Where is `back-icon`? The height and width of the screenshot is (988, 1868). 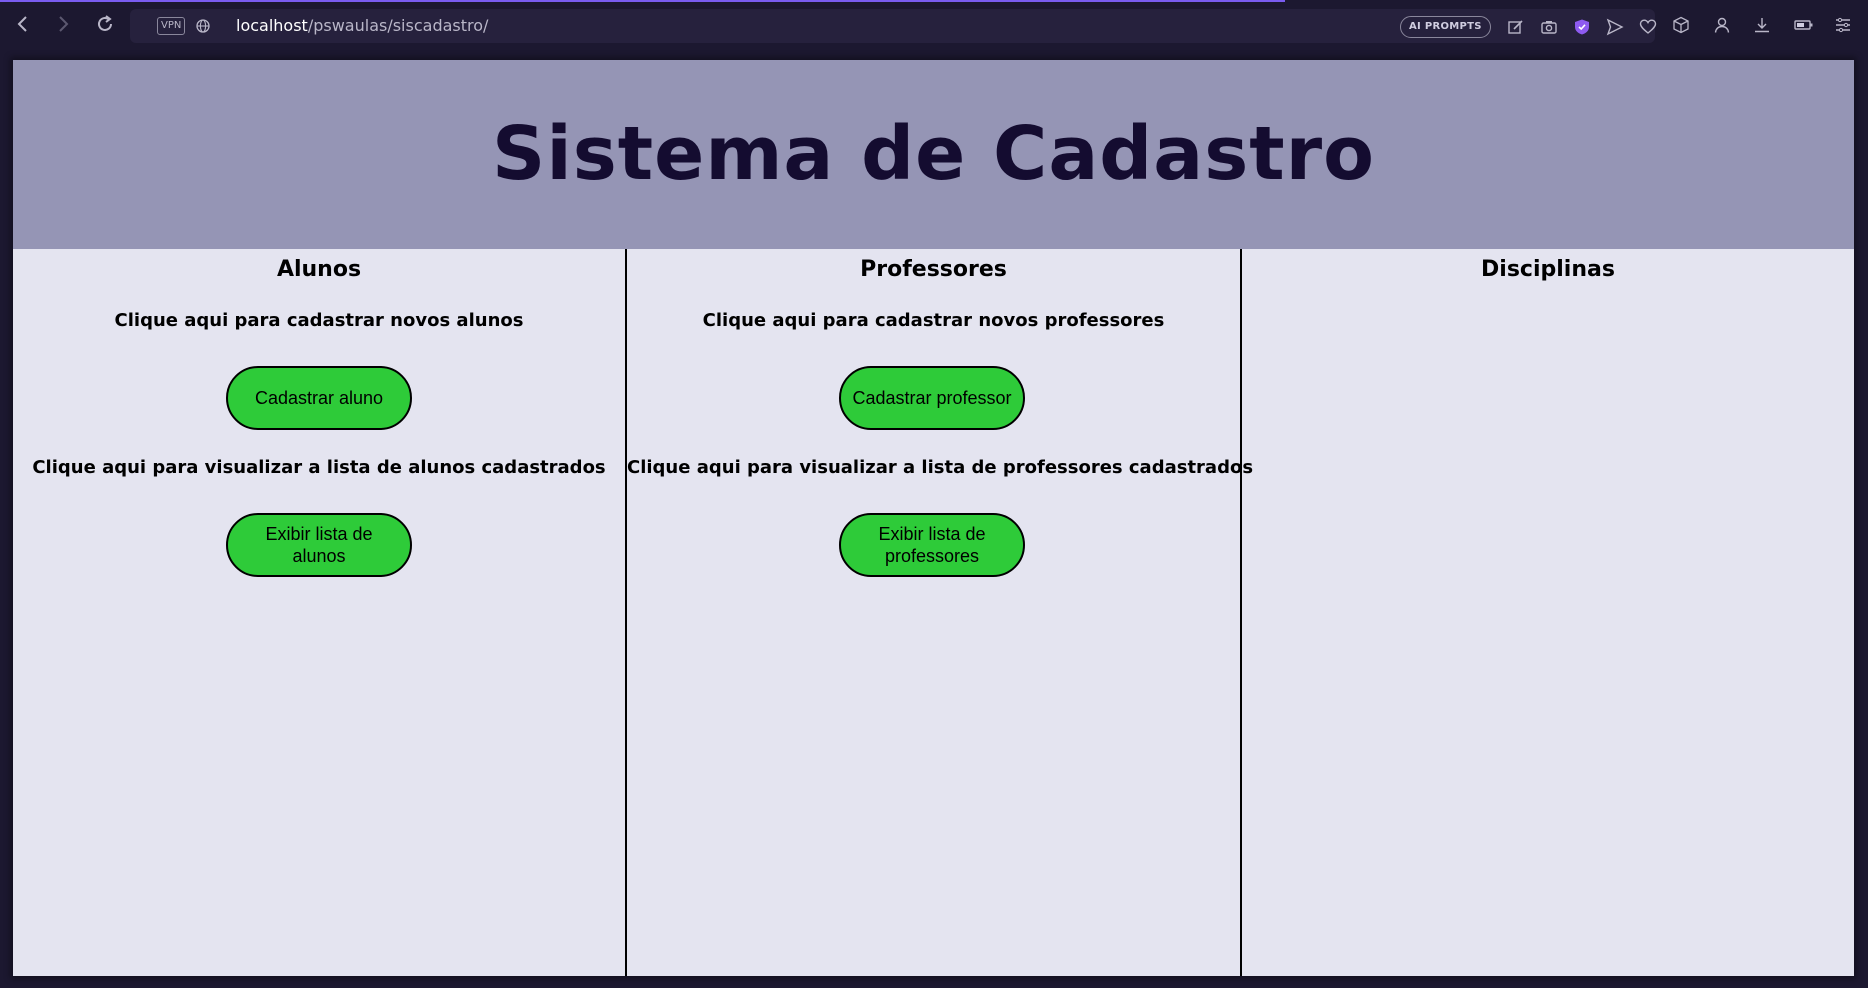 back-icon is located at coordinates (23, 24).